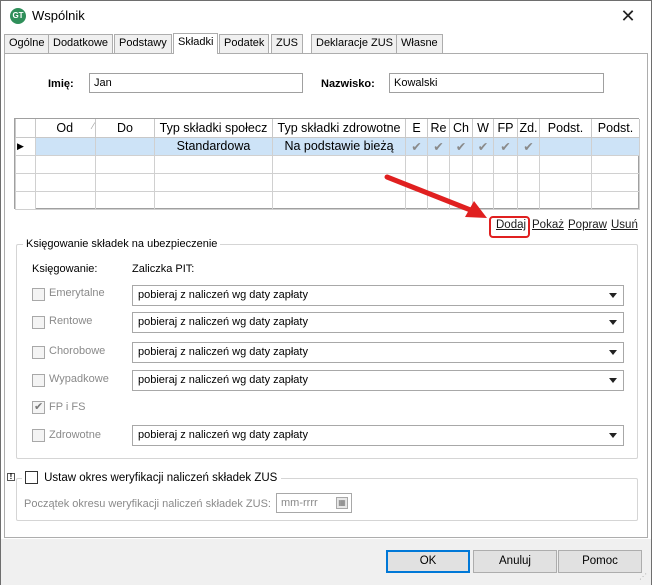 This screenshot has height=585, width=652. Describe the element at coordinates (58, 15) in the screenshot. I see `window-title: Wspólnik` at that location.